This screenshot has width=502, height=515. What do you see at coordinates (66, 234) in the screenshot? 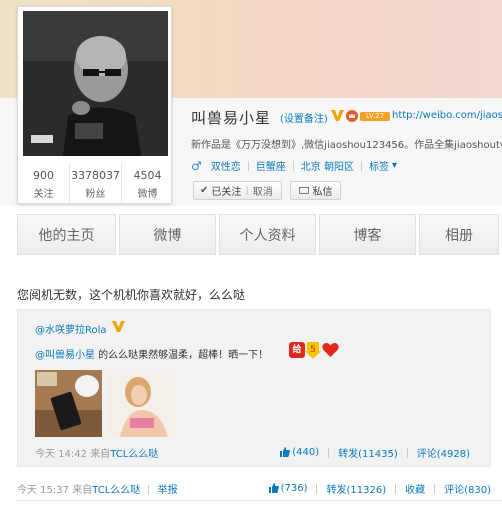
I see `tab-home: 他的主页` at bounding box center [66, 234].